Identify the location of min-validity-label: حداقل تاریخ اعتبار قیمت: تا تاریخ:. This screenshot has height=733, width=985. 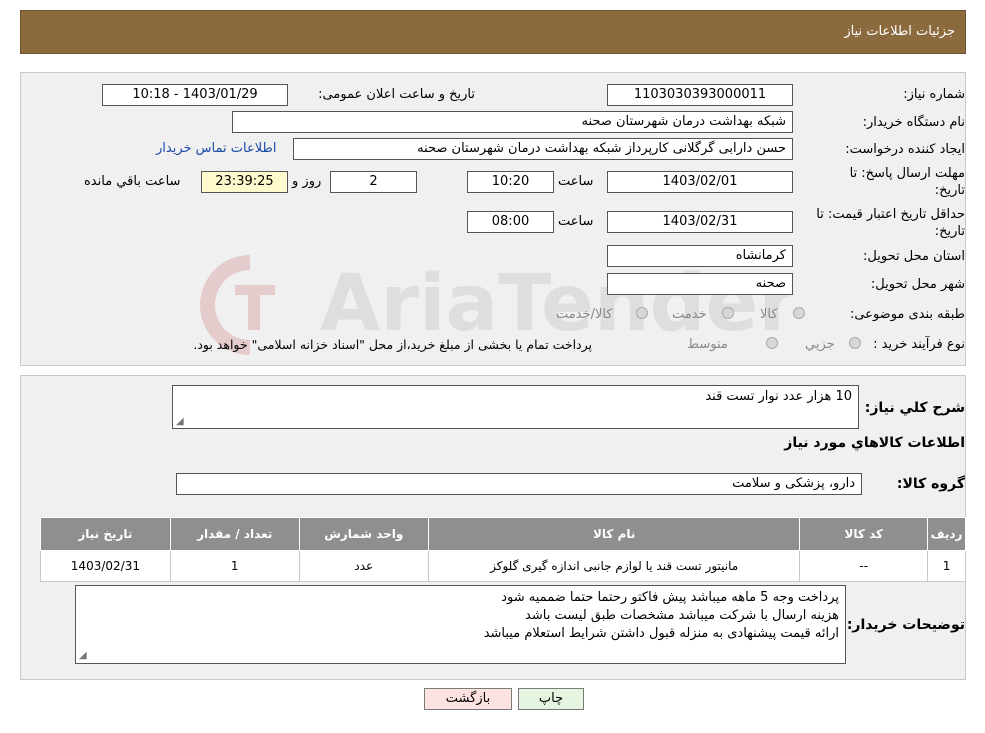
(890, 223).